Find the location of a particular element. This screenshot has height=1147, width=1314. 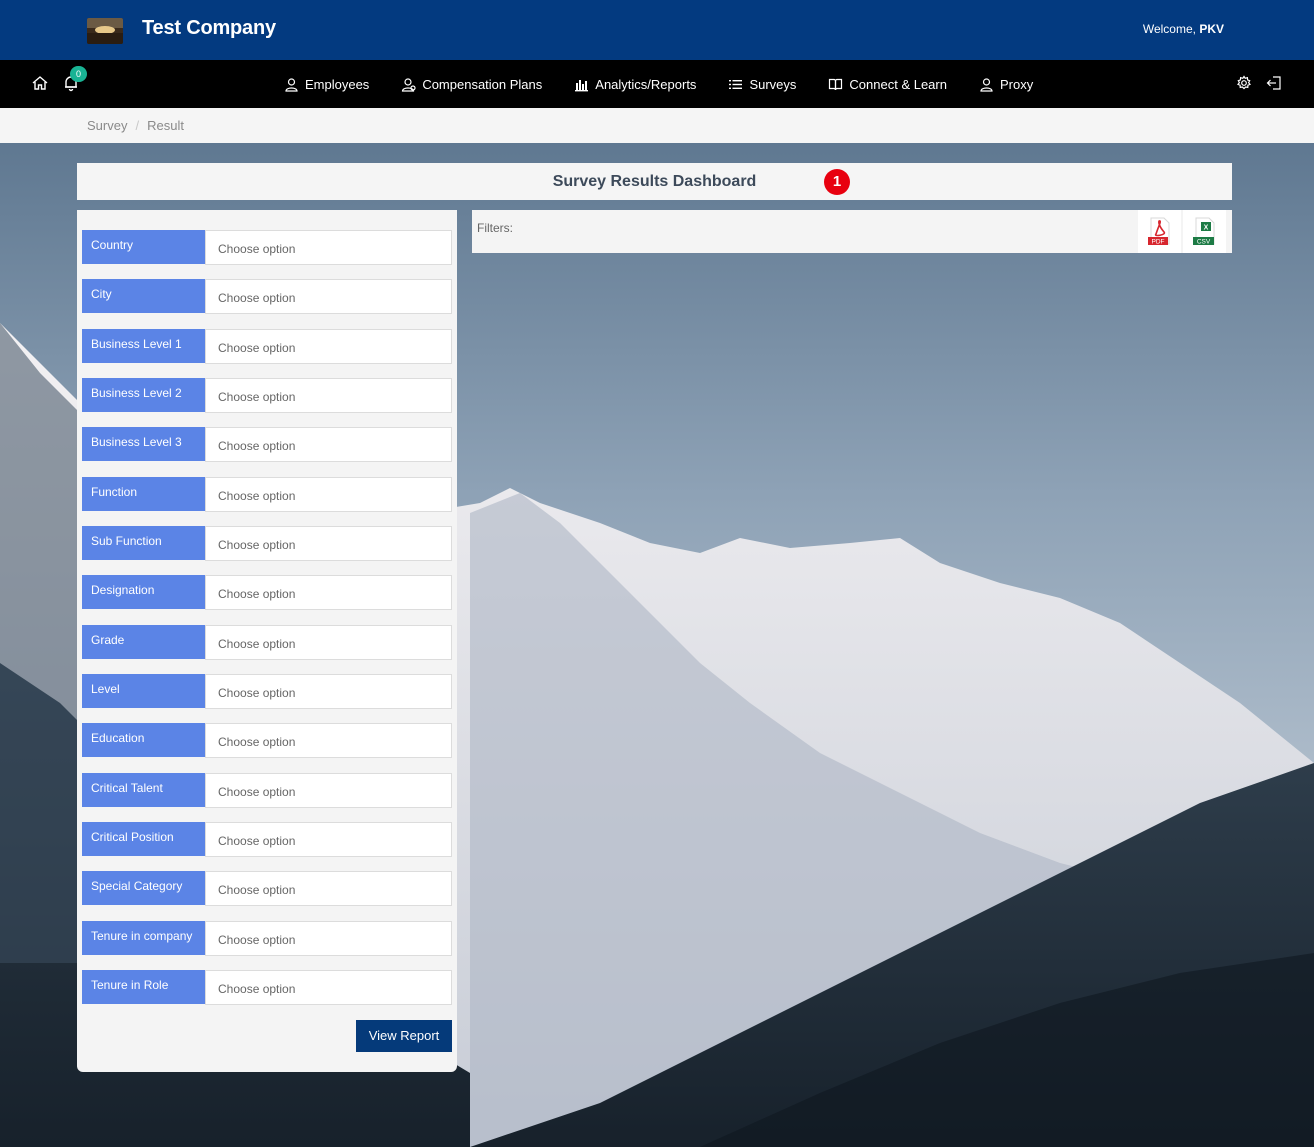

filter-select-business-level-1: Choose option is located at coordinates (328, 346).